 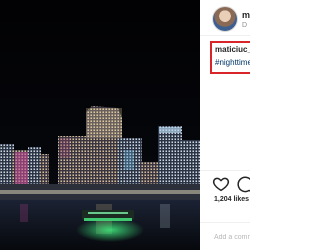 I want to click on caption-hashtag: #nighttime, so click(x=232, y=63).